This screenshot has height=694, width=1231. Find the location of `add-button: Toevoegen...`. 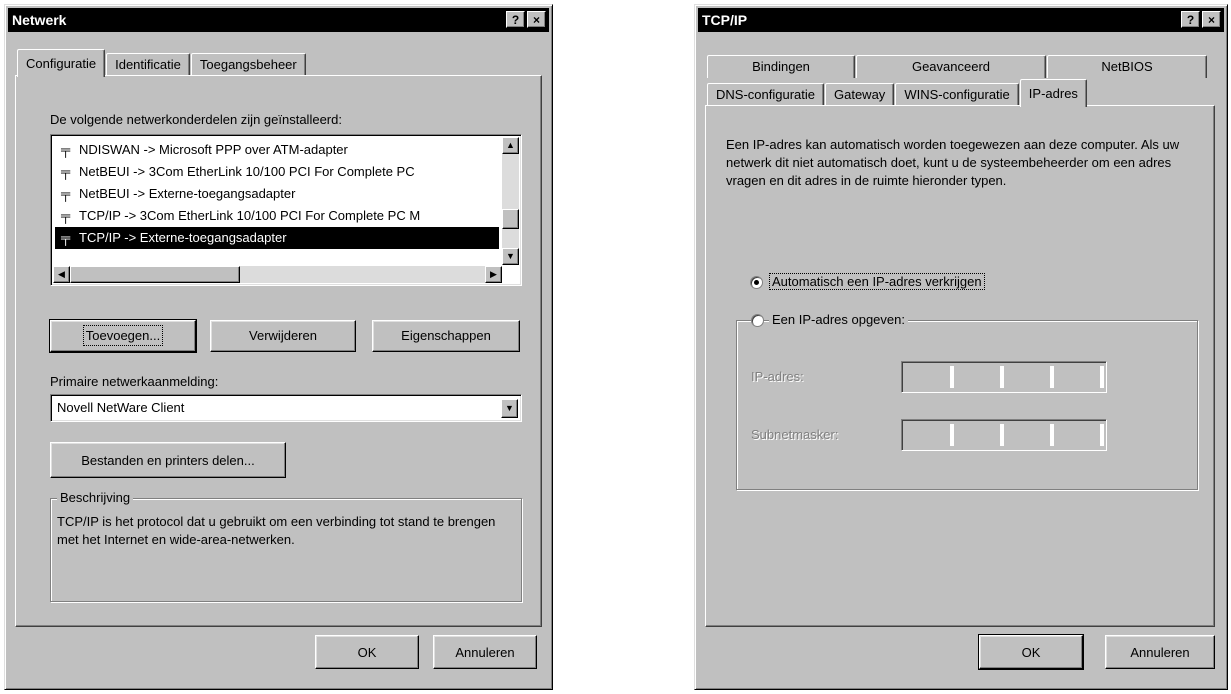

add-button: Toevoegen... is located at coordinates (123, 336).